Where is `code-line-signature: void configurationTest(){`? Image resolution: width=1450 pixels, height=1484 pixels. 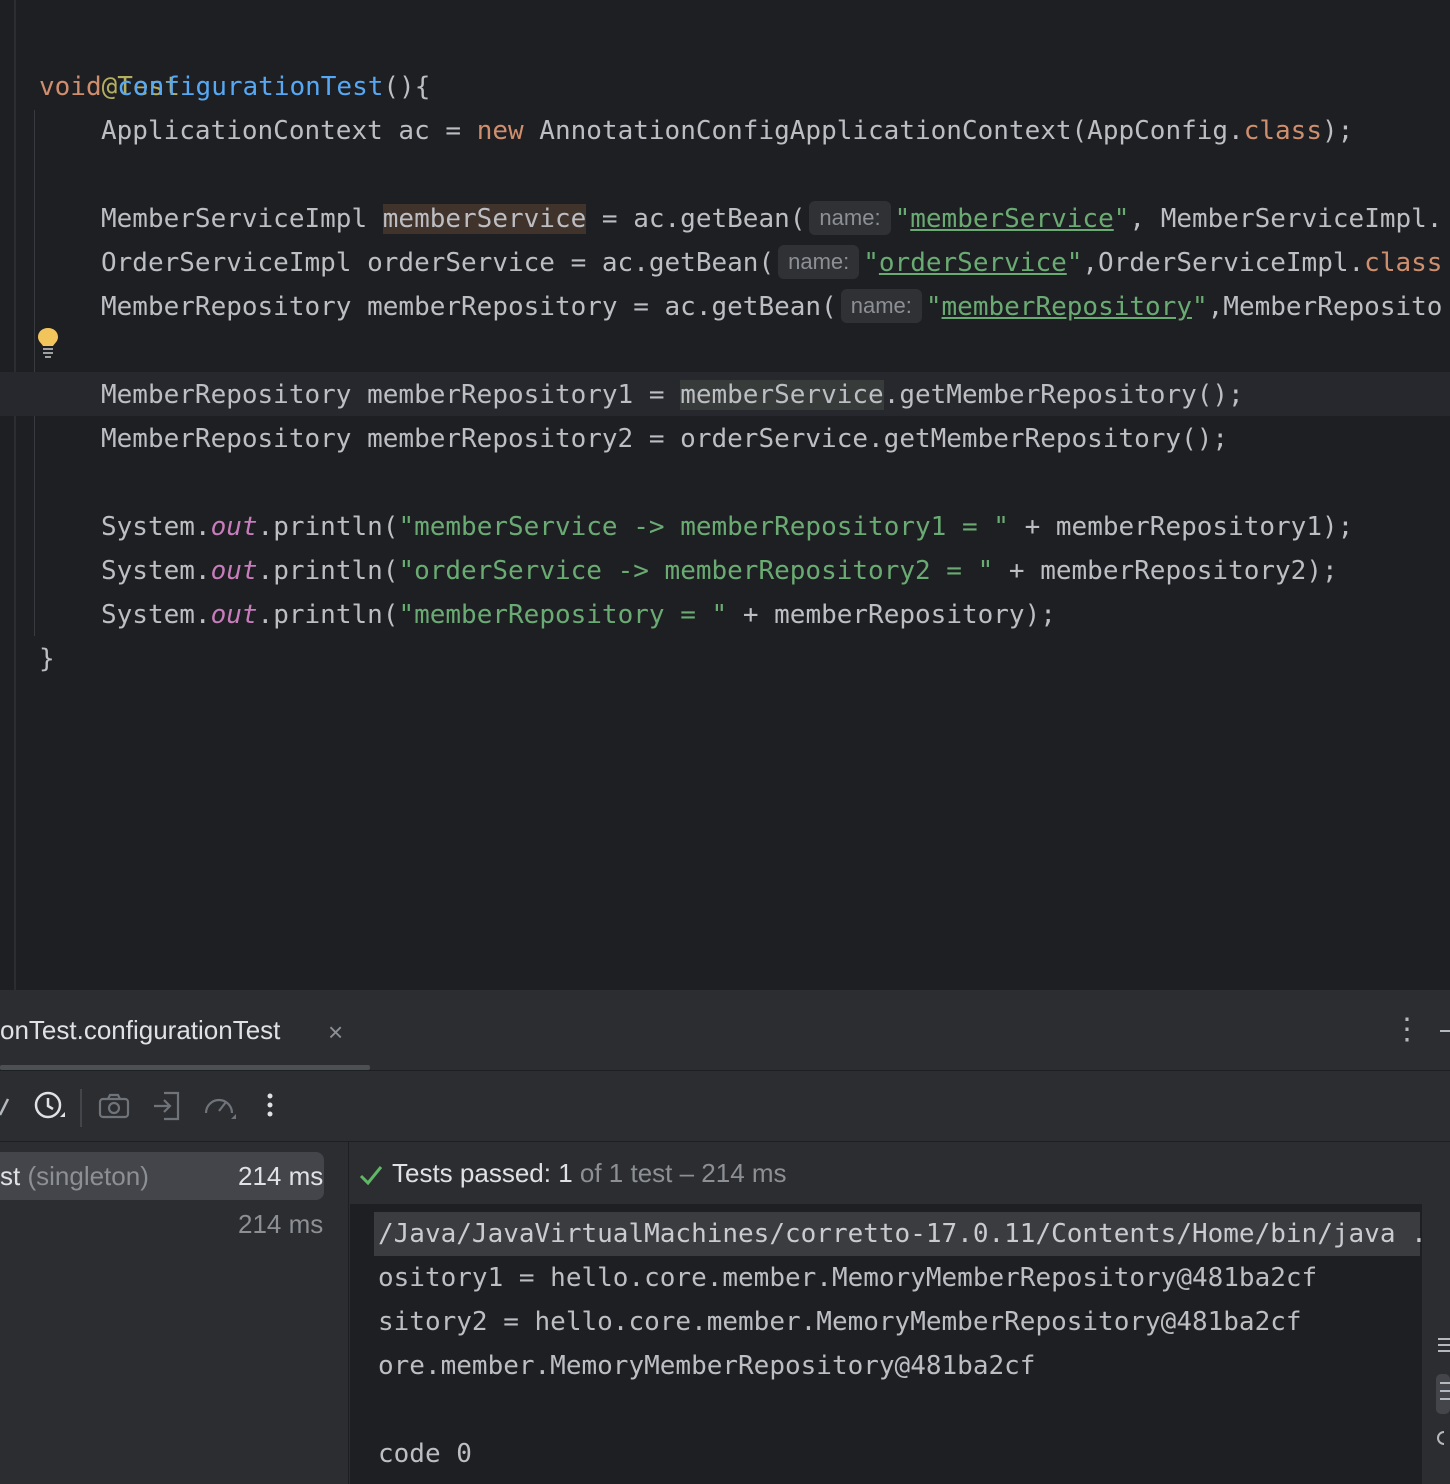 code-line-signature: void configurationTest(){ is located at coordinates (234, 87).